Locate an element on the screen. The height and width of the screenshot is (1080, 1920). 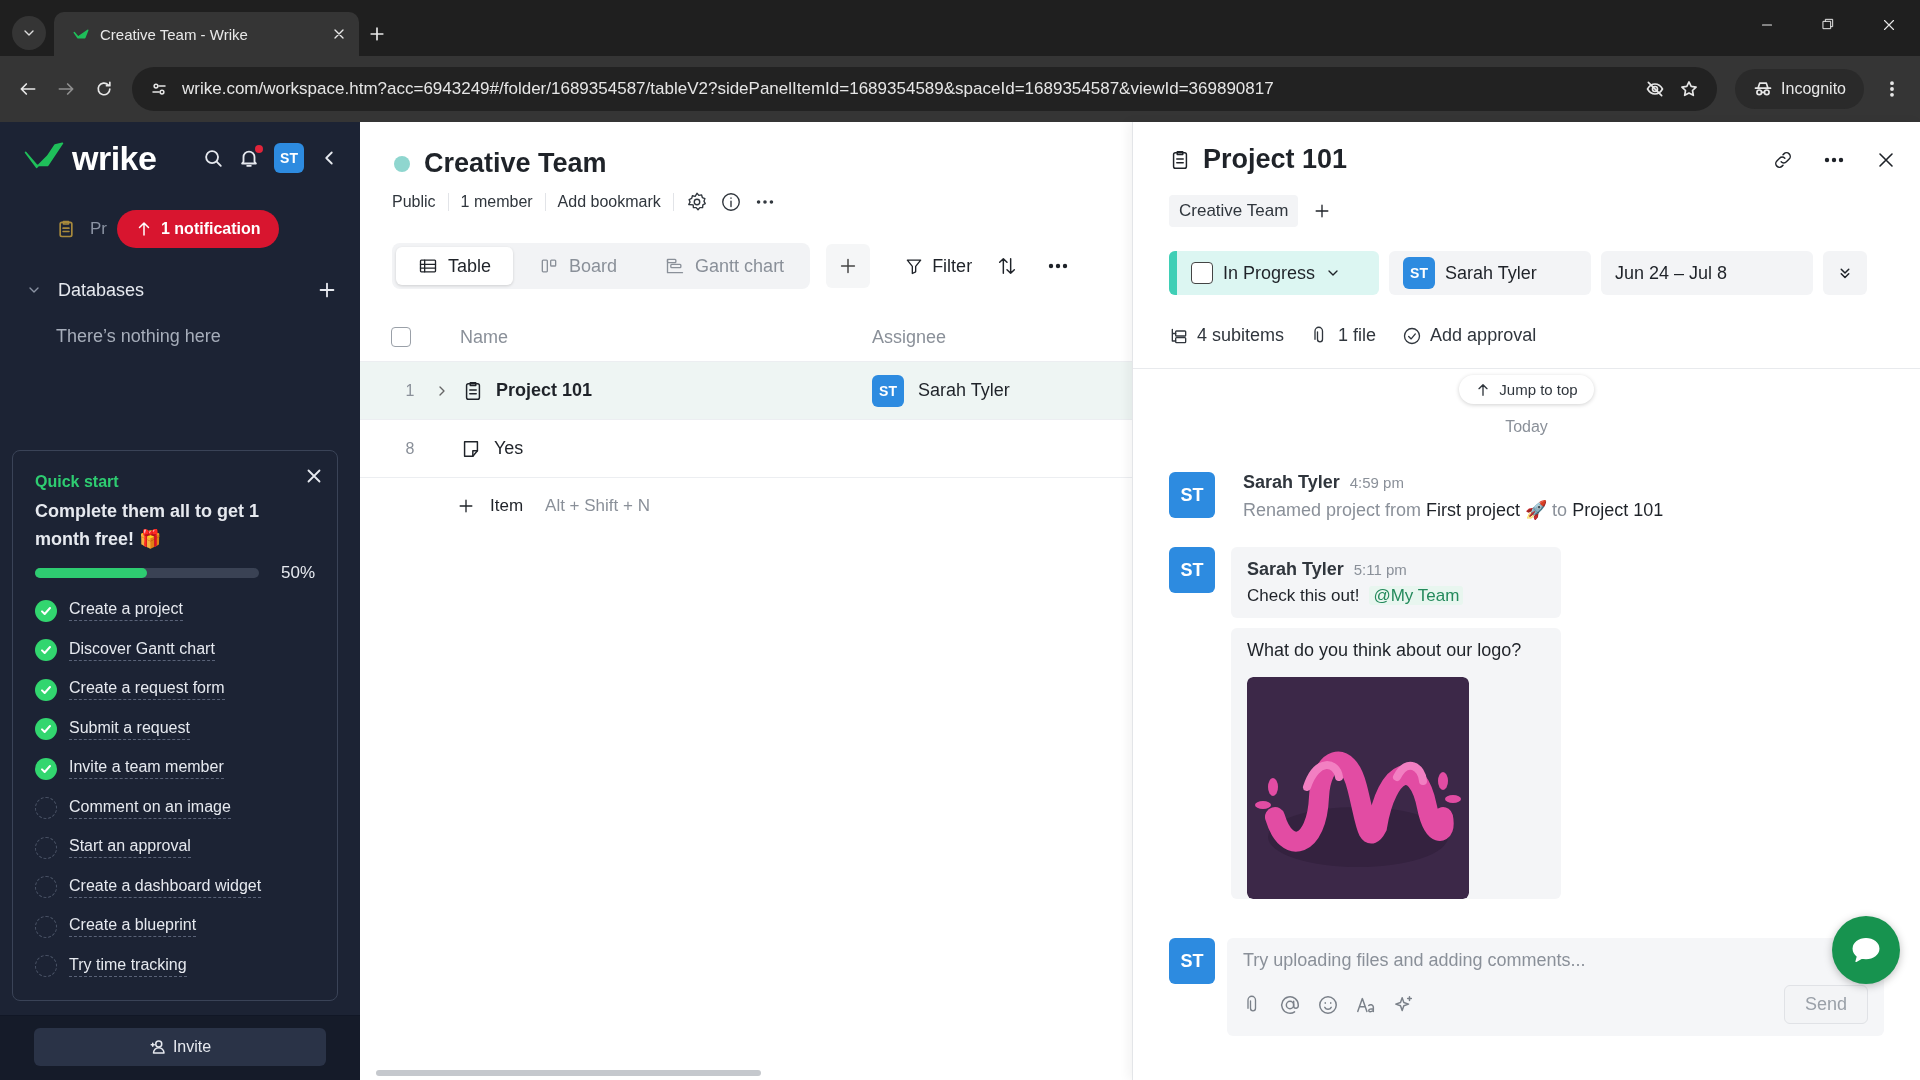
site-settings-icon is located at coordinates (159, 89).